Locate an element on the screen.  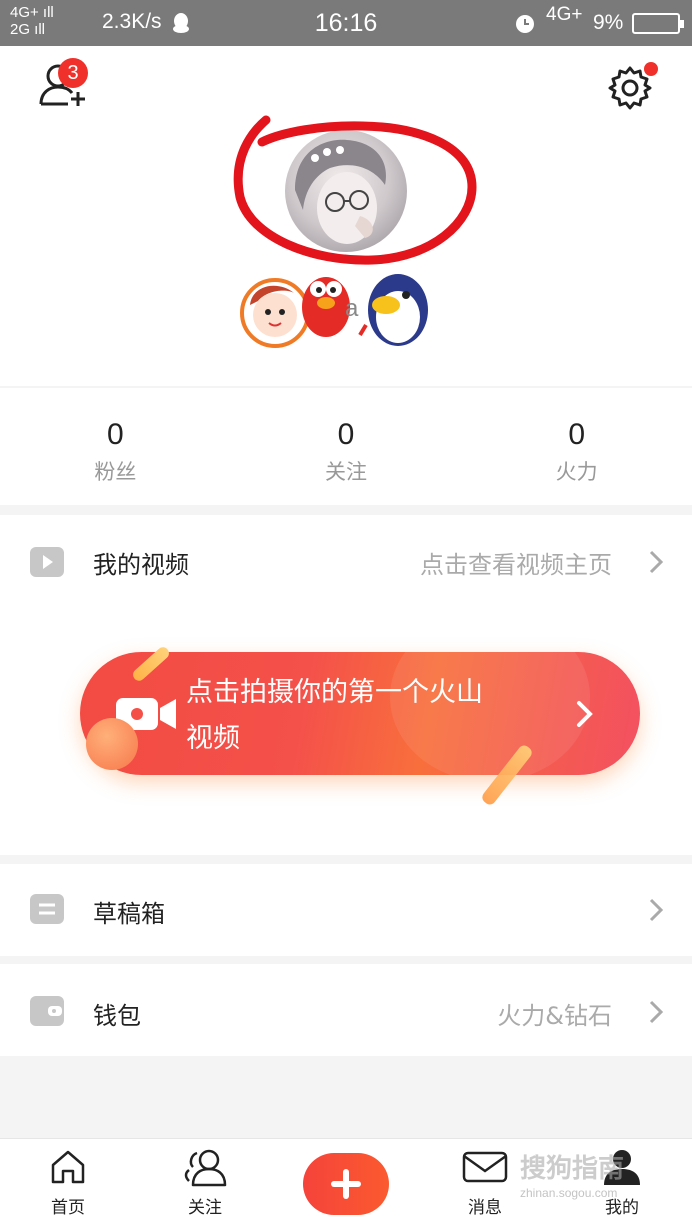
stat-fire-power: 0 火力 is located at coordinates (576, 446).